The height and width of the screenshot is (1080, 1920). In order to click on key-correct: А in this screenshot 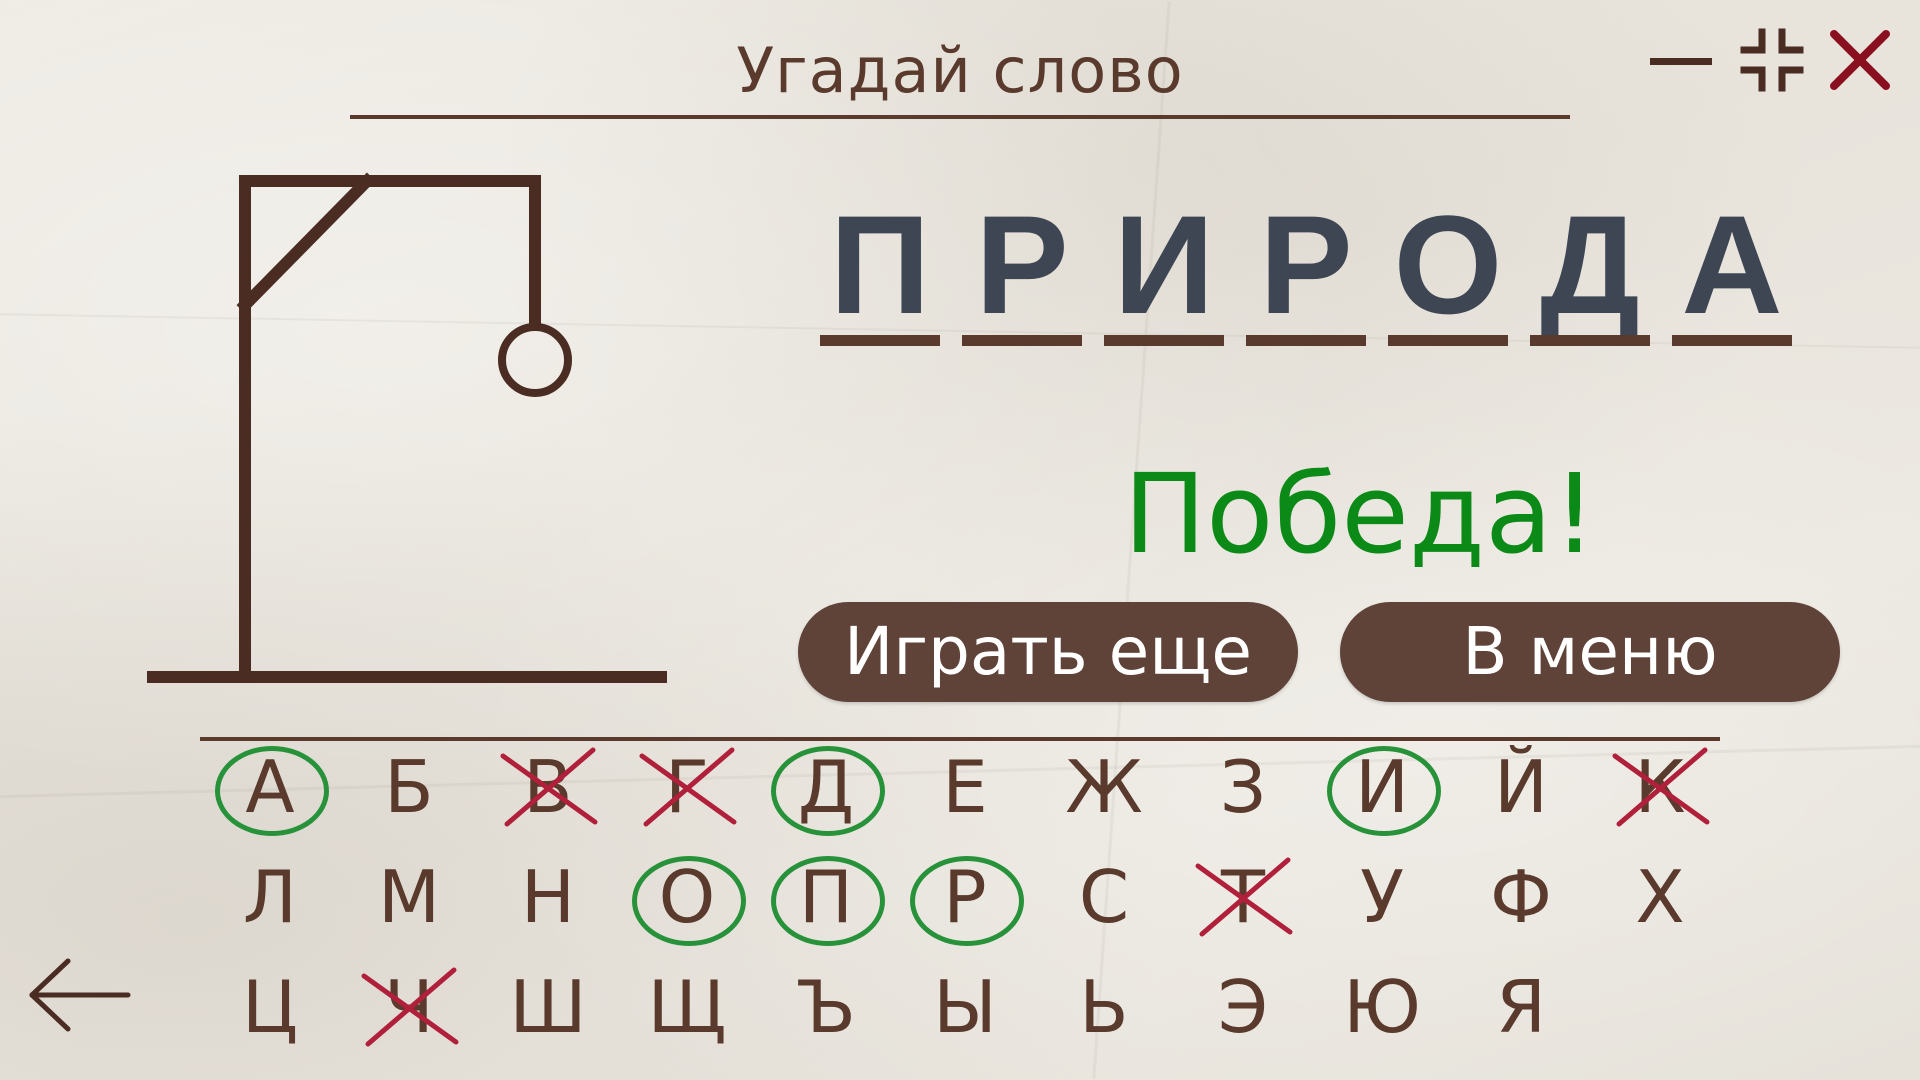, I will do `click(272, 789)`.